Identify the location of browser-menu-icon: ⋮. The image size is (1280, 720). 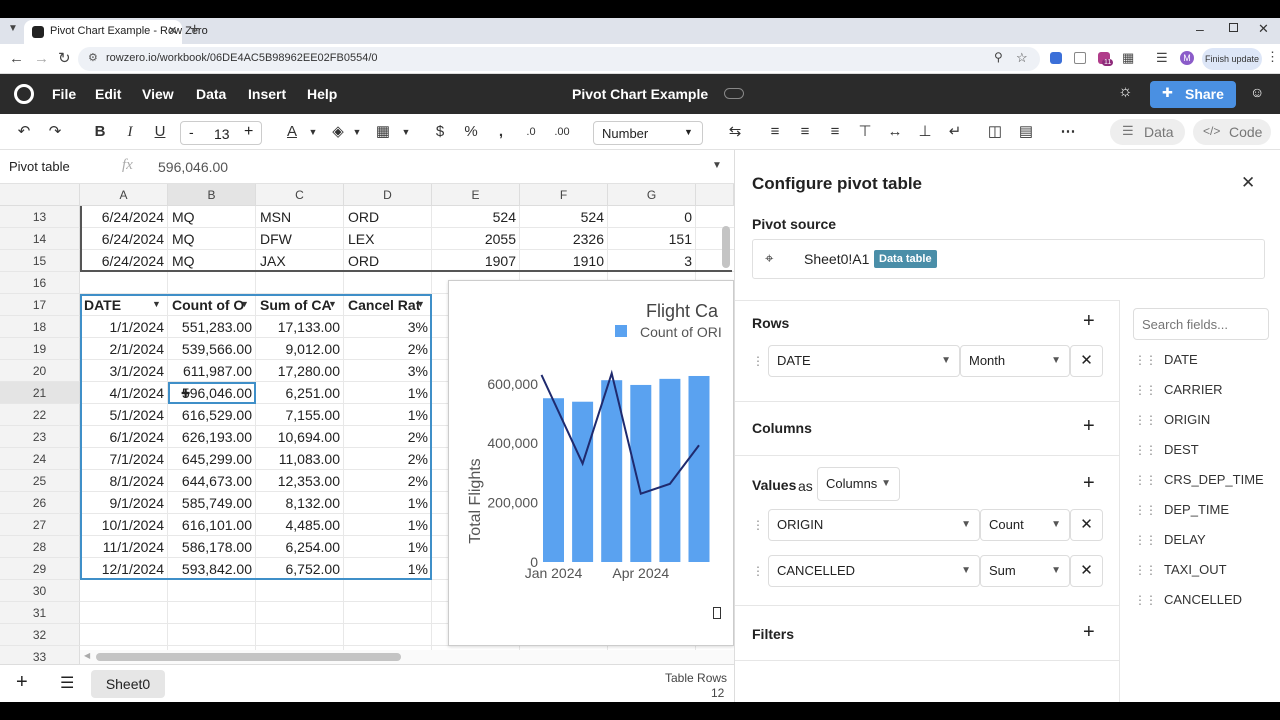
(1272, 57).